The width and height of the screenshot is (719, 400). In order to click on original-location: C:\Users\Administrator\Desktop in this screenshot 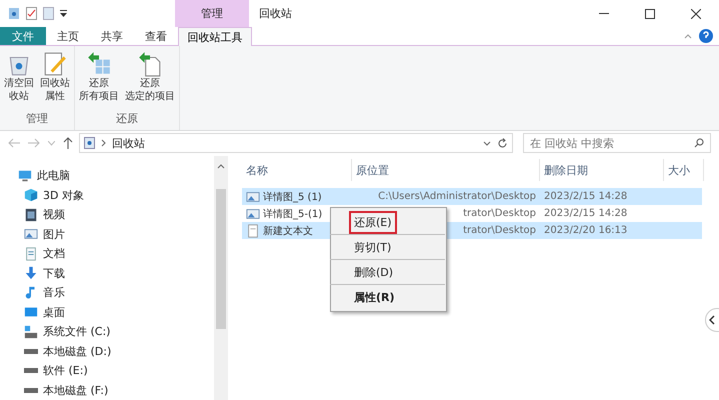, I will do `click(457, 196)`.